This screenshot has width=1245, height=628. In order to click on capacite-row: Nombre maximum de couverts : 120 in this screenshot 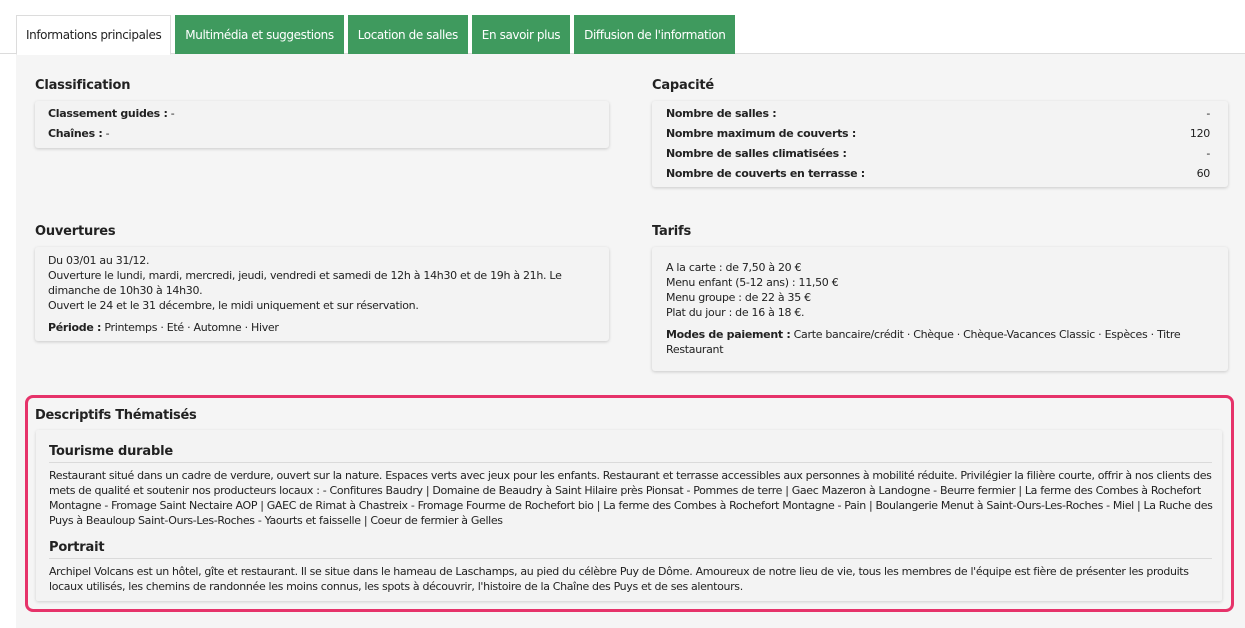, I will do `click(940, 134)`.